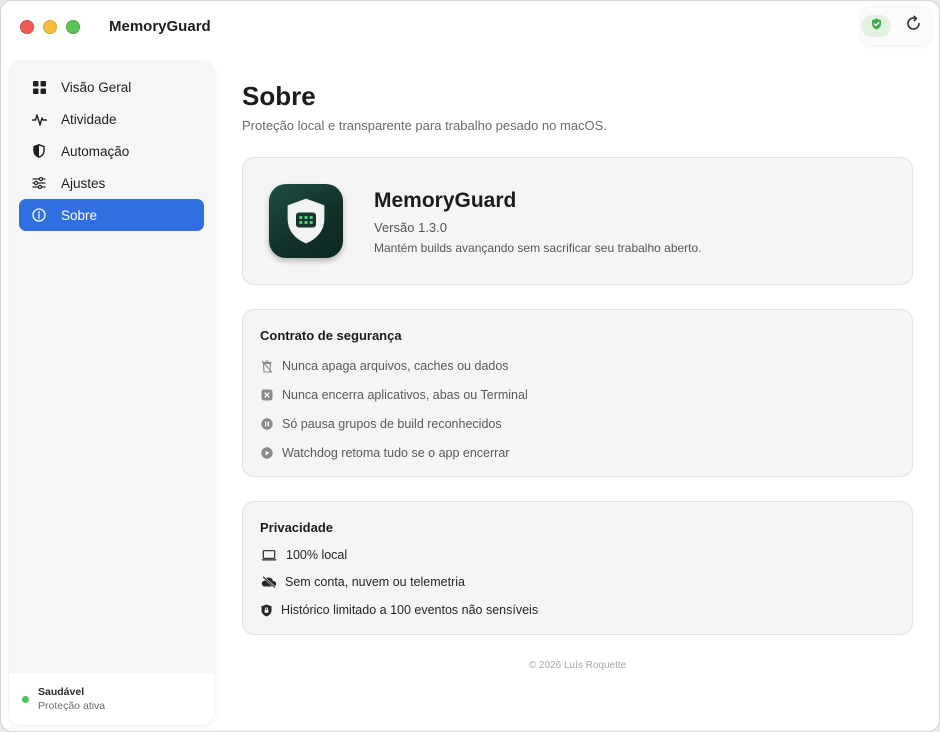  Describe the element at coordinates (375, 582) in the screenshot. I see `list-item-text: Sem conta, nuvem ou telemetria` at that location.